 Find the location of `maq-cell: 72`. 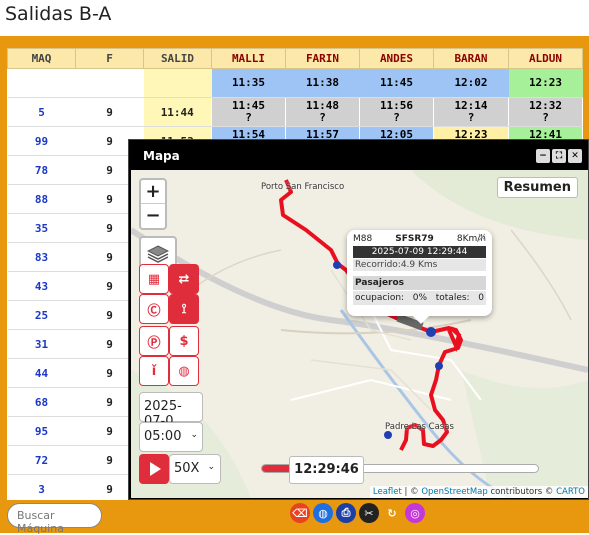

maq-cell: 72 is located at coordinates (41, 460).